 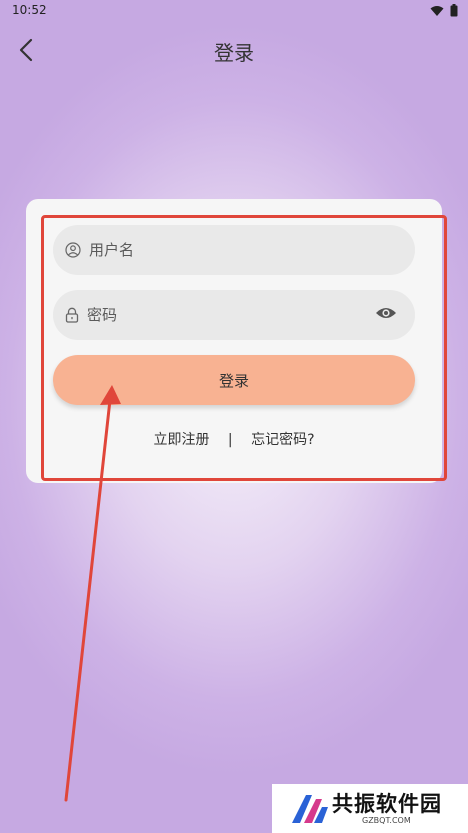 I want to click on page-title: 登录, so click(x=234, y=53).